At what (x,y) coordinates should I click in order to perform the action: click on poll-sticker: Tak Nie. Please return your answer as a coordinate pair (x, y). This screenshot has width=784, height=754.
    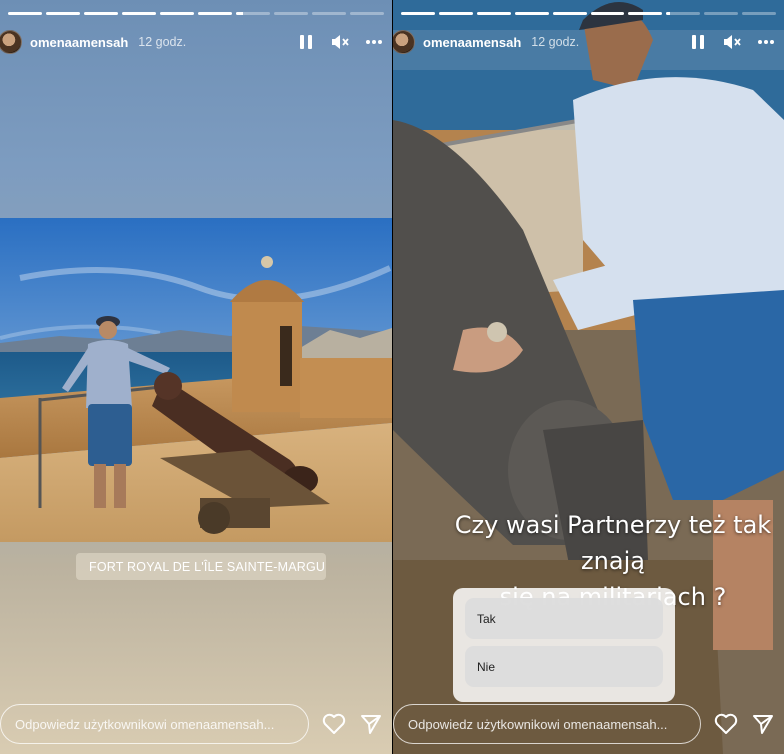
    Looking at the image, I should click on (564, 645).